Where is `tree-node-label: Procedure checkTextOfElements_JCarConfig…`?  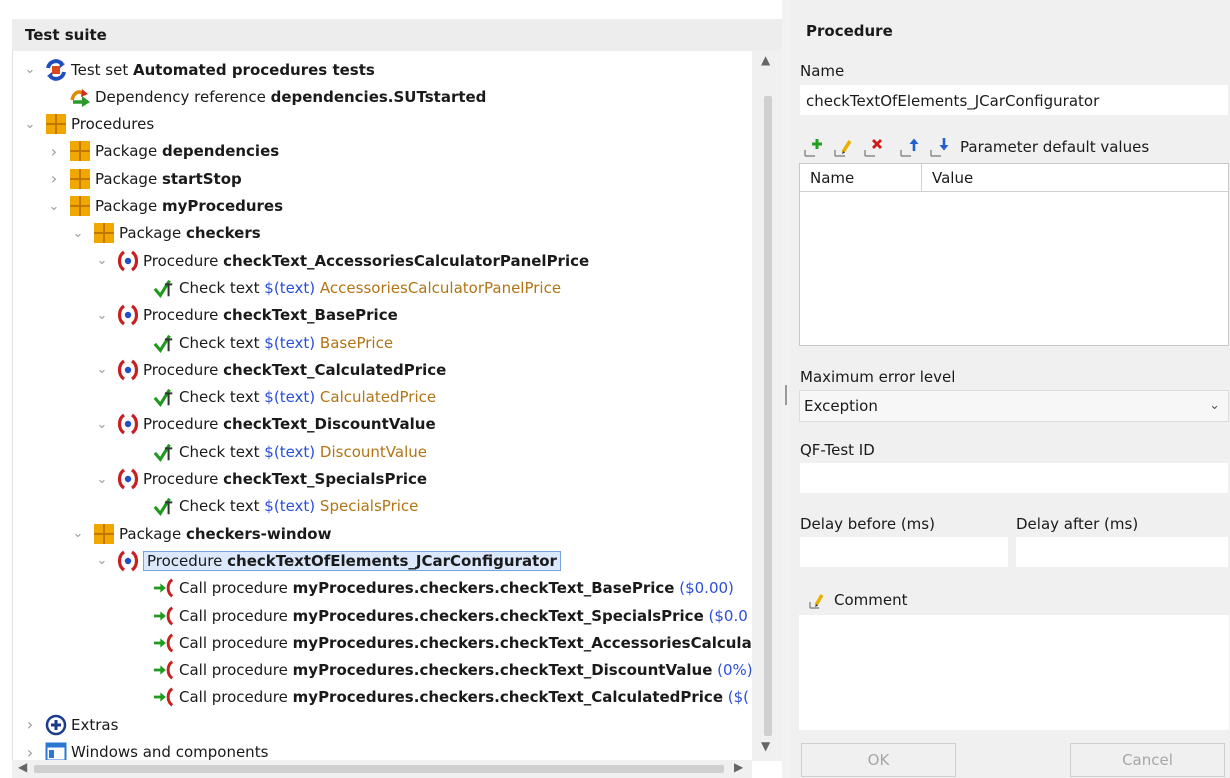
tree-node-label: Procedure checkTextOfElements_JCarConfig… is located at coordinates (352, 560).